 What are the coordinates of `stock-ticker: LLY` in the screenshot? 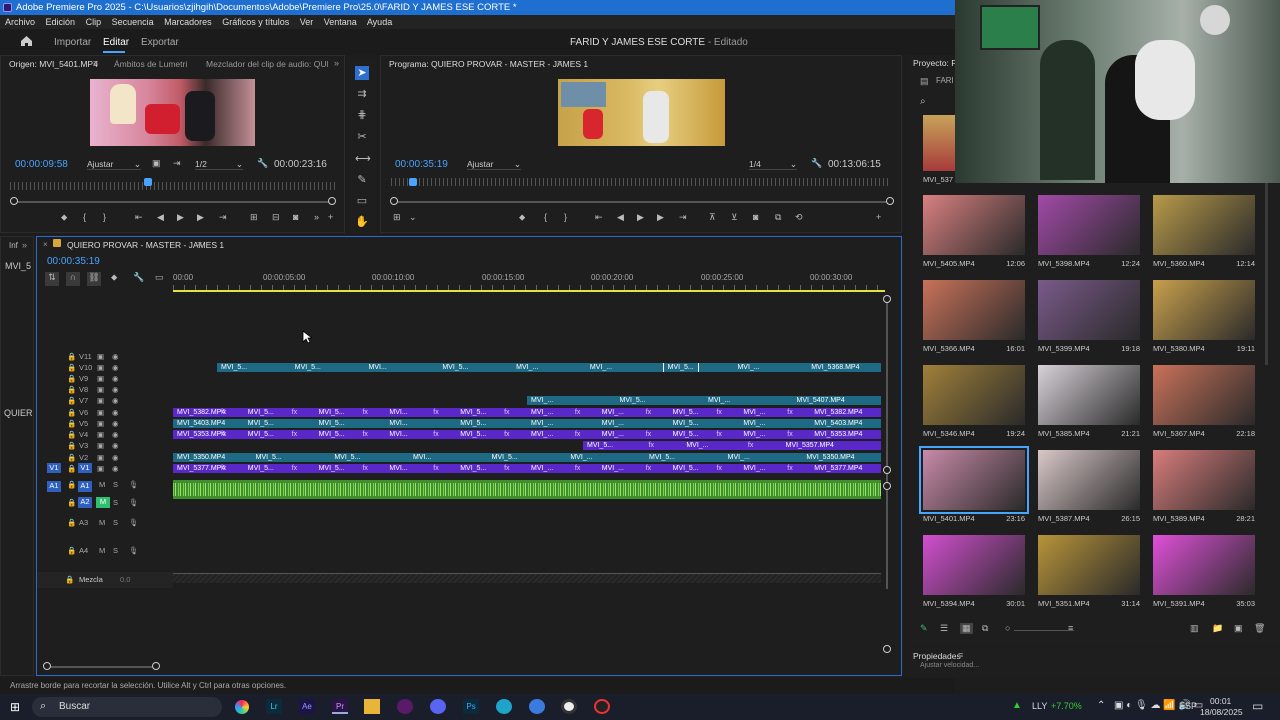 It's located at (1039, 706).